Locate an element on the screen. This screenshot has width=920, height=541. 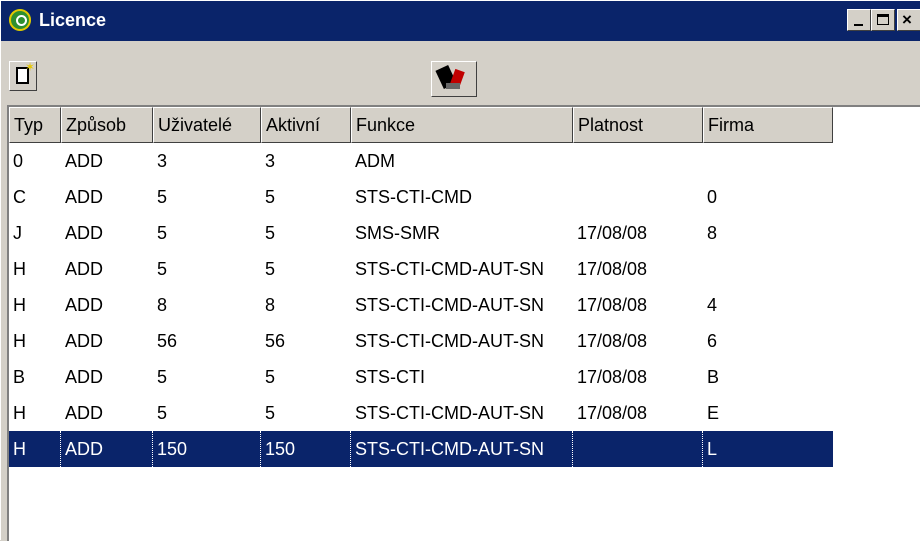
table-row: H ADD 150 150 STS-CTI-CMD-AUT-SN L is located at coordinates (464, 449).